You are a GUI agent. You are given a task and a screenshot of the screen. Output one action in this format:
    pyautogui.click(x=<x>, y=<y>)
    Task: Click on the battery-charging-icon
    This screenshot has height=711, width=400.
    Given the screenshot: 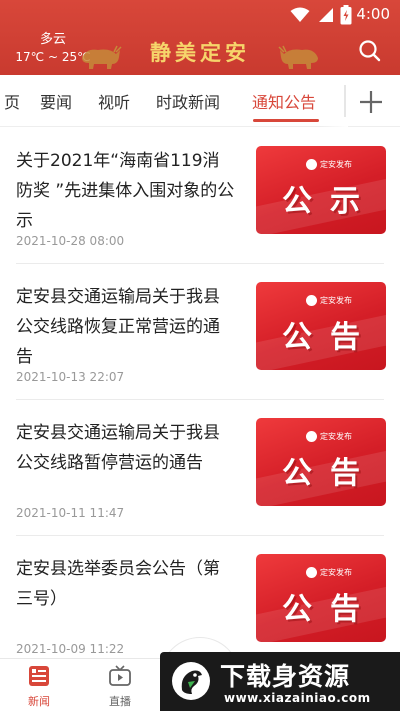 What is the action you would take?
    pyautogui.click(x=346, y=15)
    